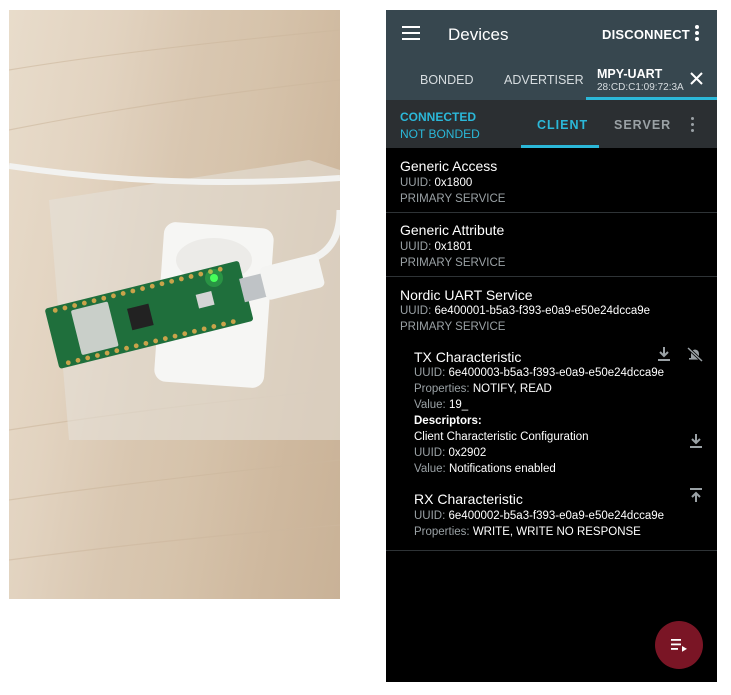 Image resolution: width=731 pixels, height=695 pixels. What do you see at coordinates (501, 437) in the screenshot?
I see `descriptor-name: Client Characteristic Configuration` at bounding box center [501, 437].